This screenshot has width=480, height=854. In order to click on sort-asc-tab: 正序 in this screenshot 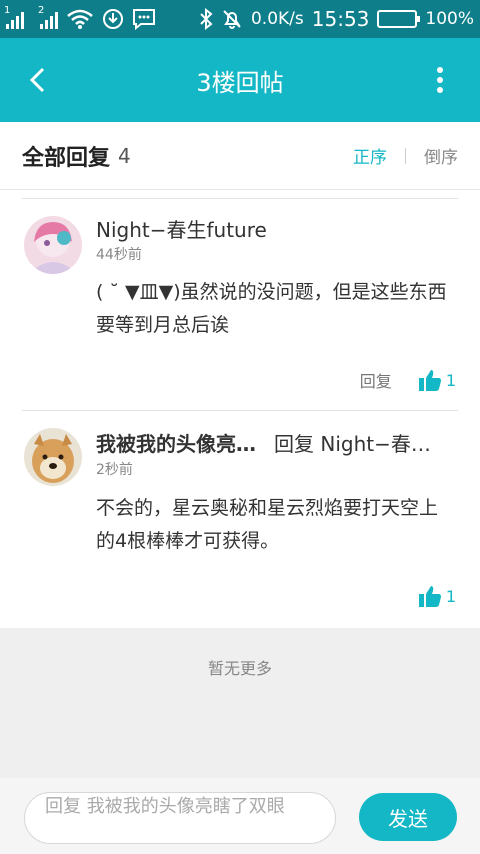, I will do `click(370, 155)`.